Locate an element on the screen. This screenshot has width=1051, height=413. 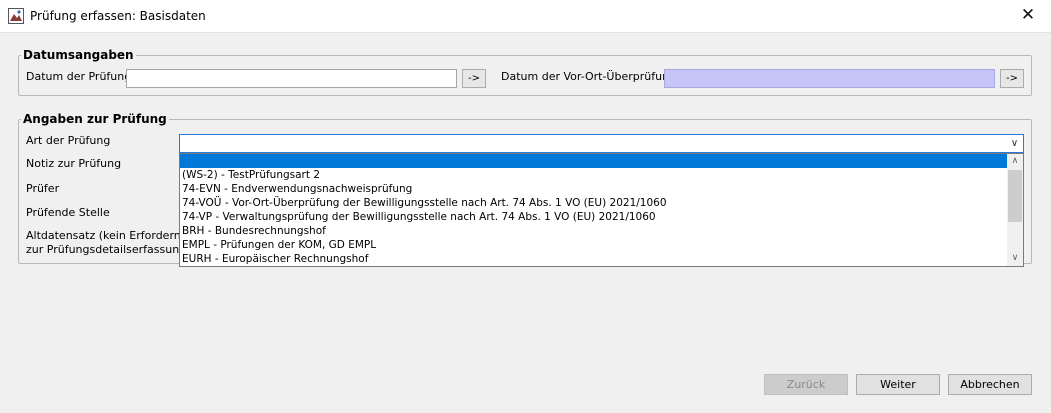
dropdown-scrollbar: ∧ ∨ is located at coordinates (1015, 210).